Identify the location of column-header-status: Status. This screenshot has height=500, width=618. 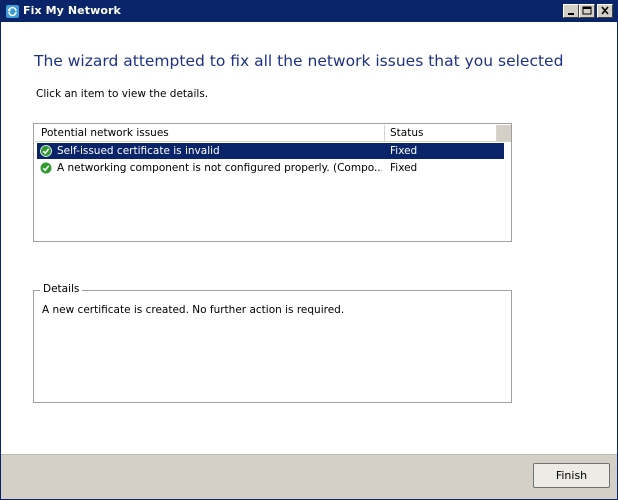
(406, 133).